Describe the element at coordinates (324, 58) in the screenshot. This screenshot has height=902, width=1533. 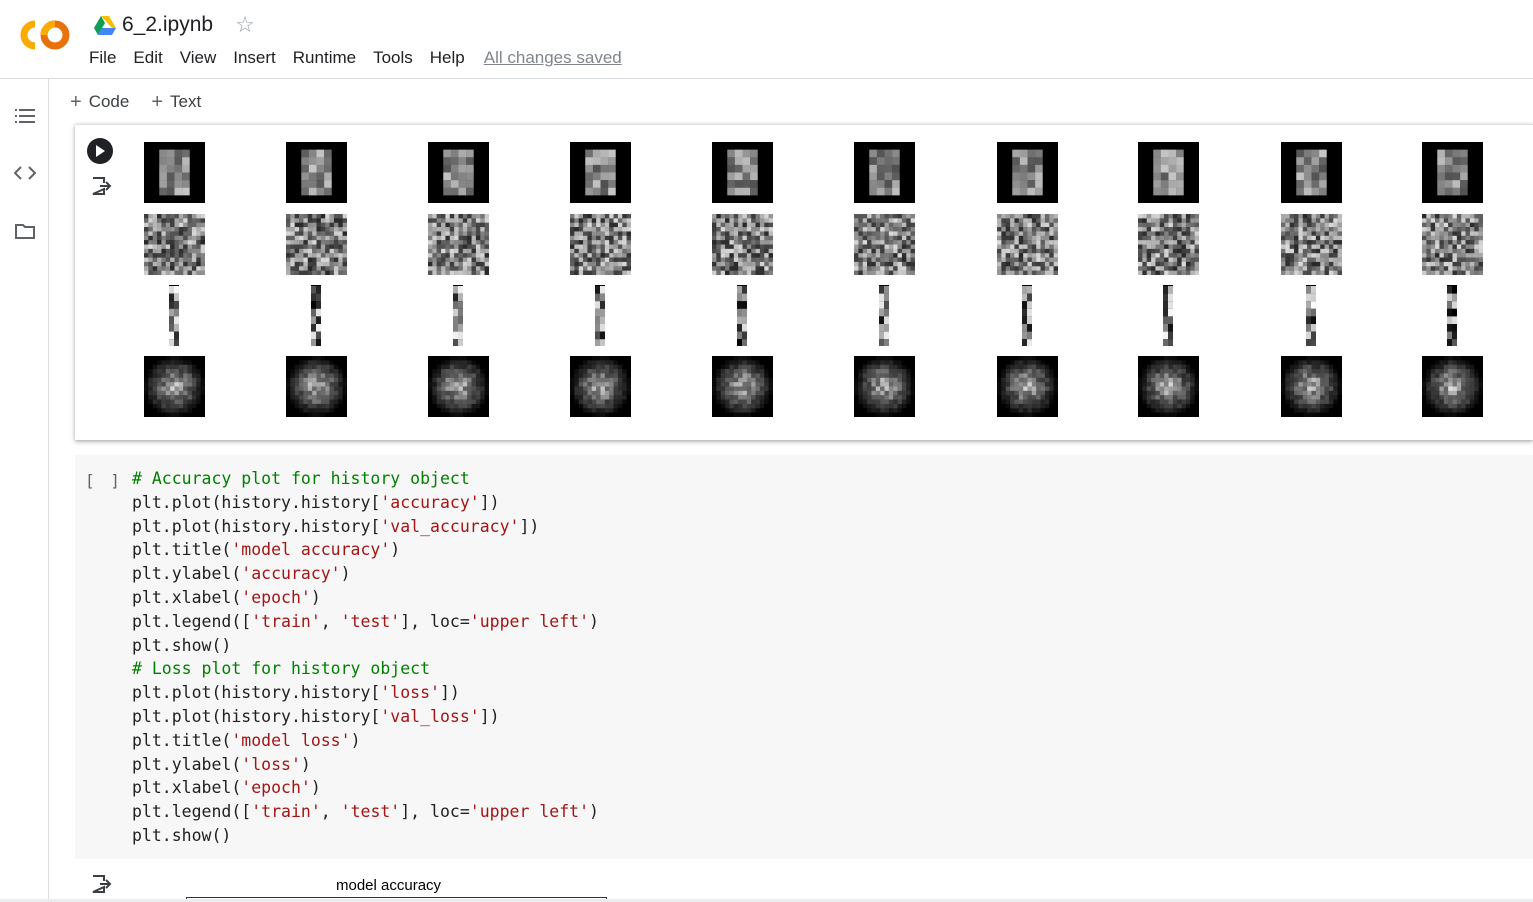
I see `menu-runtime: Runtime` at that location.